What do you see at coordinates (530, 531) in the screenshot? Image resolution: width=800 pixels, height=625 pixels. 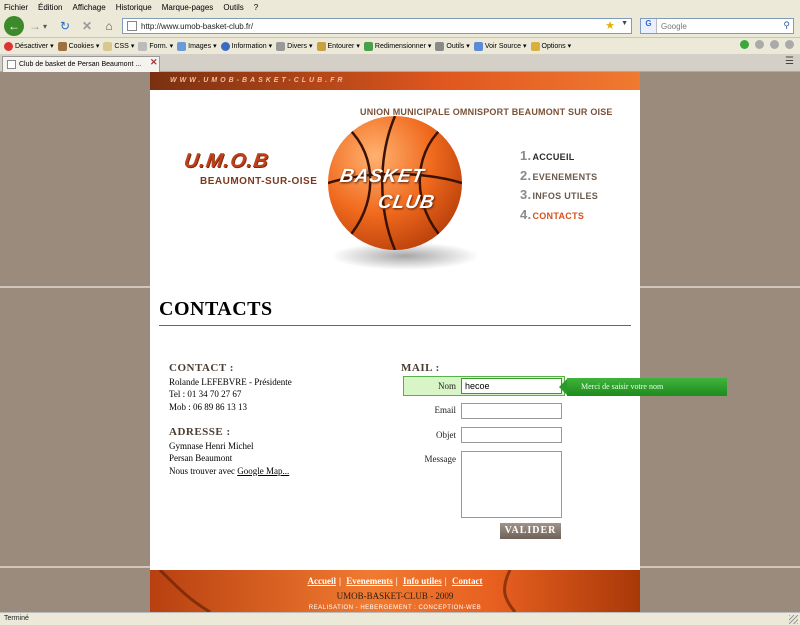 I see `submit-button: VALIDER` at bounding box center [530, 531].